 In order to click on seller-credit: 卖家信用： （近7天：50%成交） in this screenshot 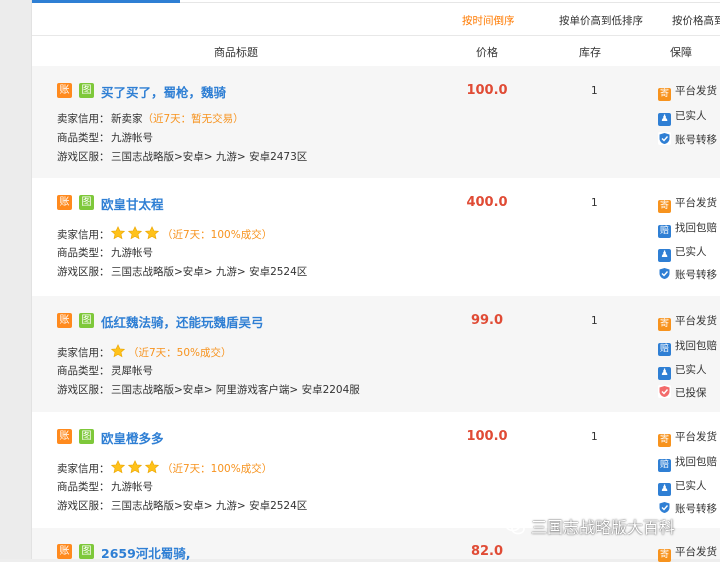, I will do `click(144, 352)`.